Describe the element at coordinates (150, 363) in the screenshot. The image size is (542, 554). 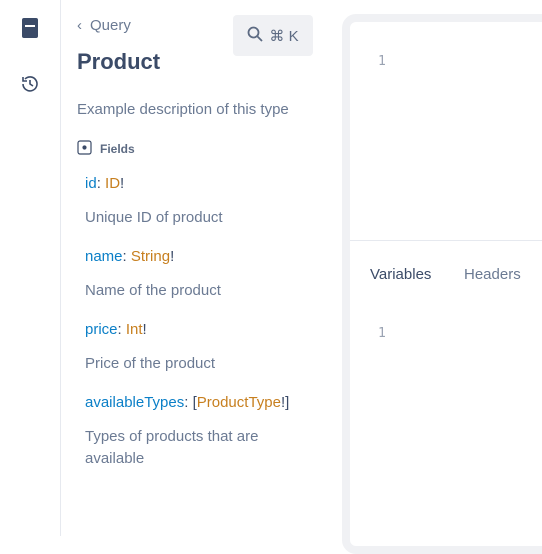
I see `field-description: Price of the product` at that location.